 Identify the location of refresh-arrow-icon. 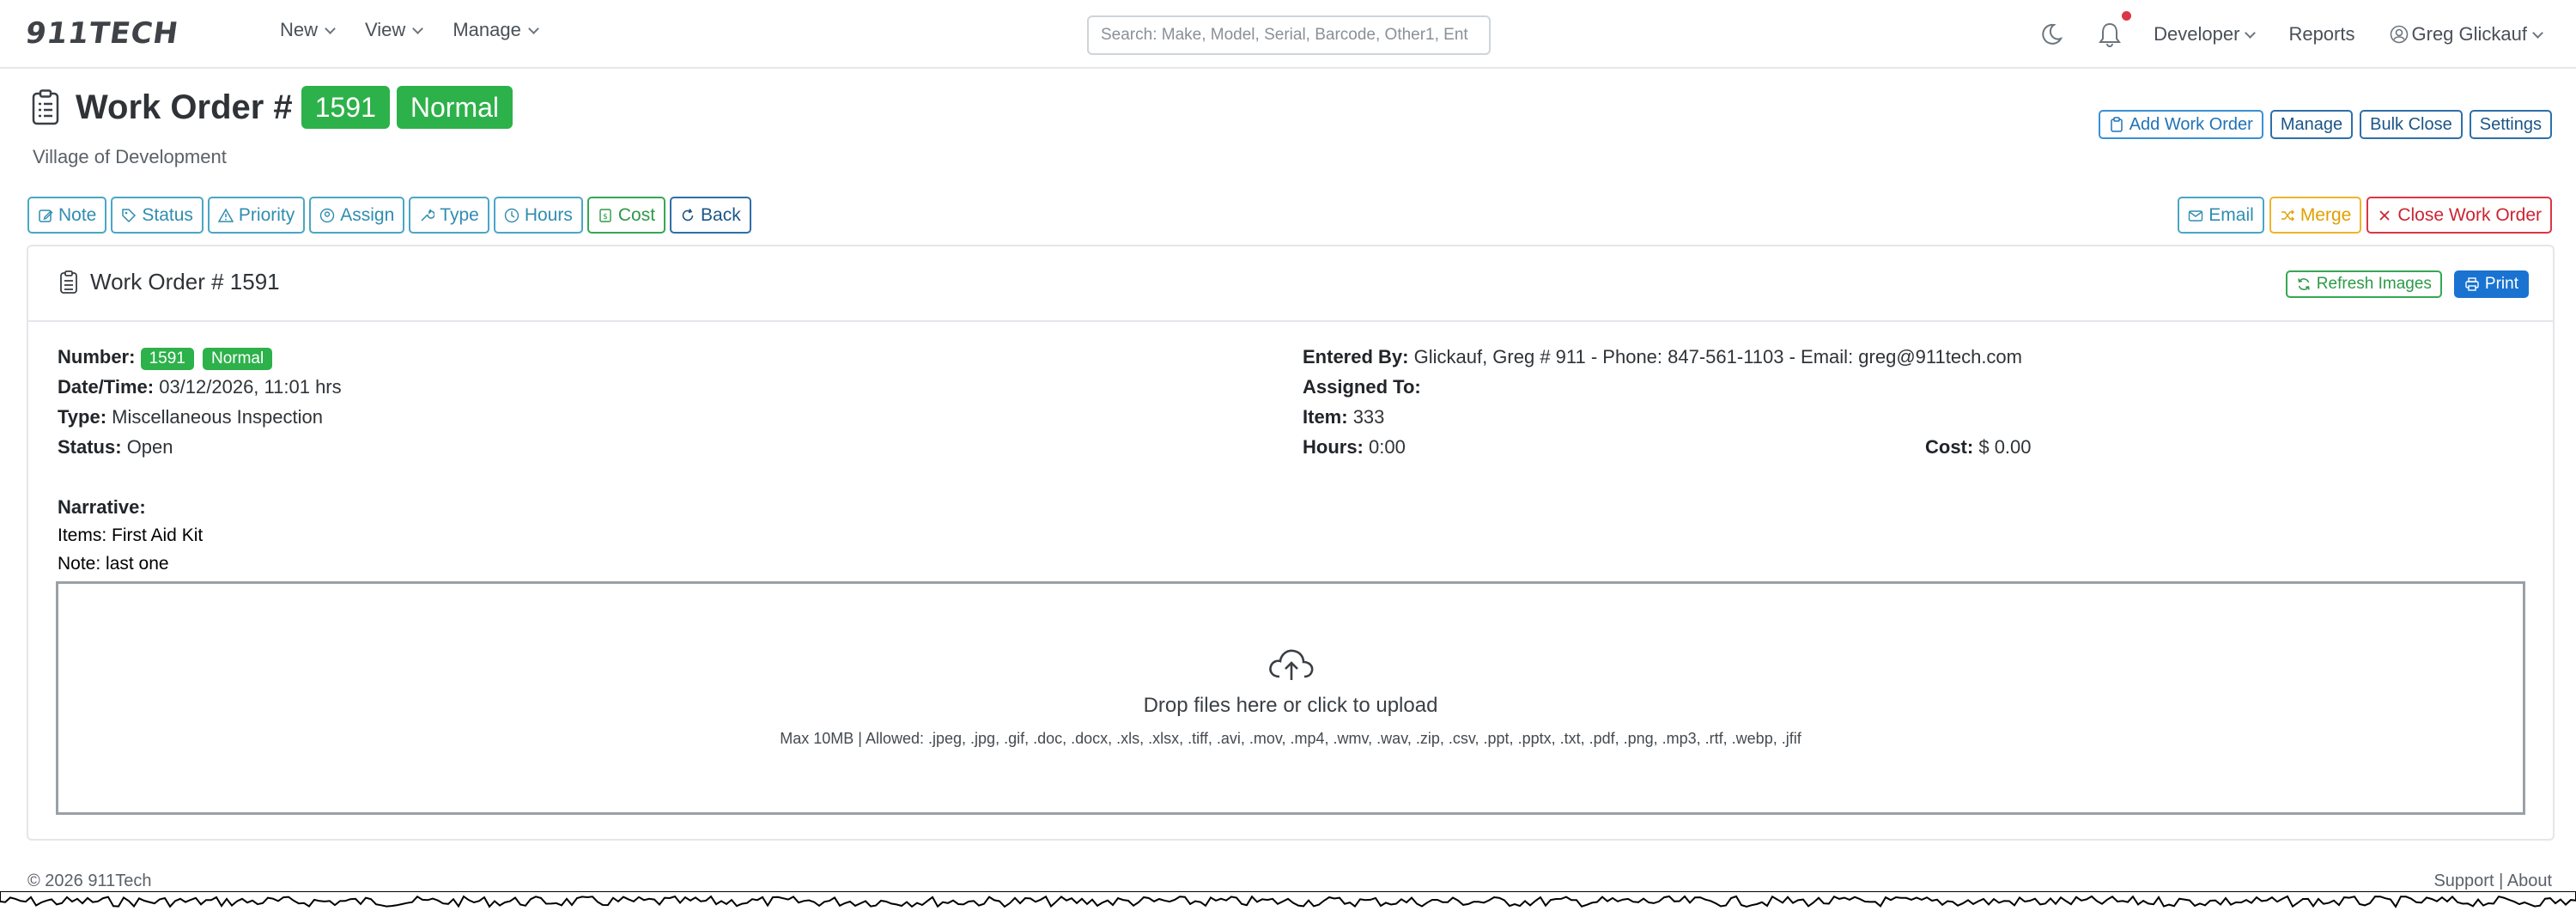
(688, 214).